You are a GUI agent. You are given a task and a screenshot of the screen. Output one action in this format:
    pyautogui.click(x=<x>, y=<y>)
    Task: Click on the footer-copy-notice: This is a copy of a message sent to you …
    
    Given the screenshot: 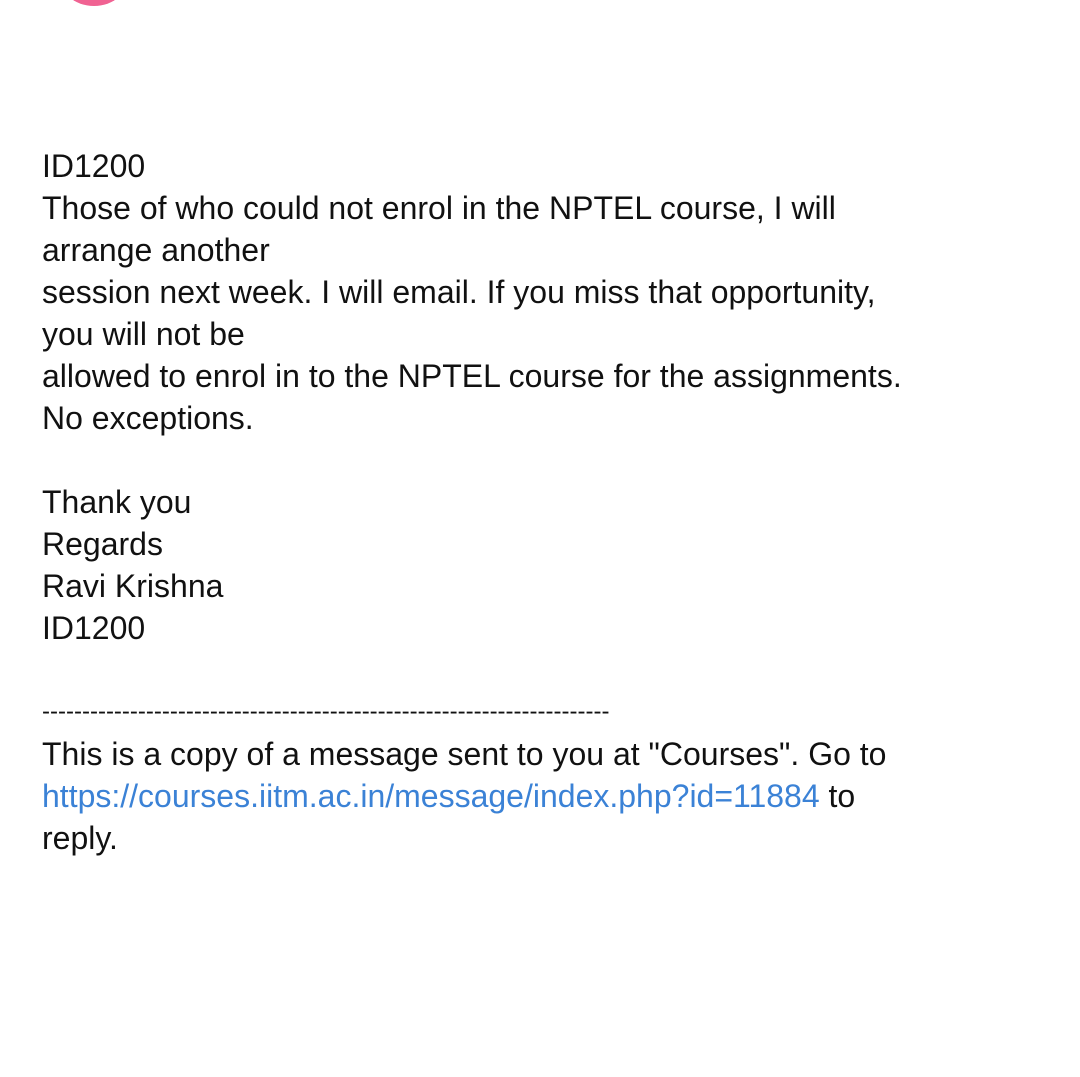 What is the action you would take?
    pyautogui.click(x=464, y=754)
    